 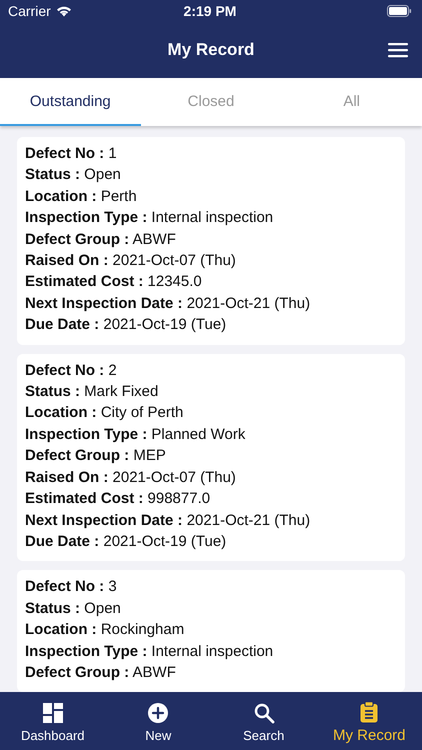 I want to click on search-icon, so click(x=263, y=713).